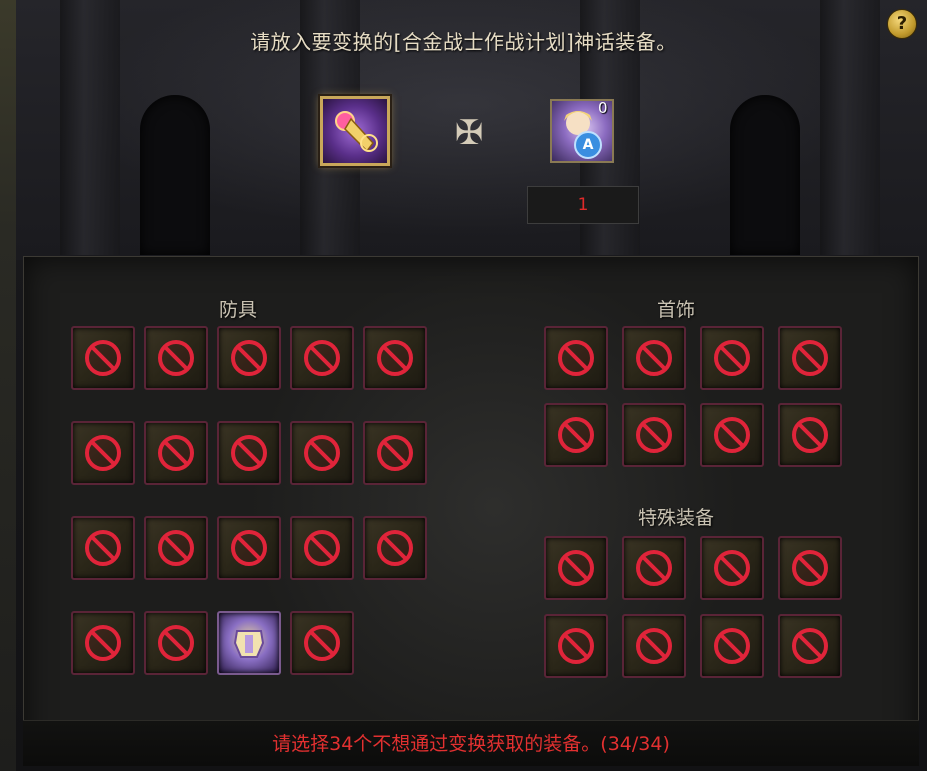 The height and width of the screenshot is (771, 927). What do you see at coordinates (902, 24) in the screenshot?
I see `help-button: ?` at bounding box center [902, 24].